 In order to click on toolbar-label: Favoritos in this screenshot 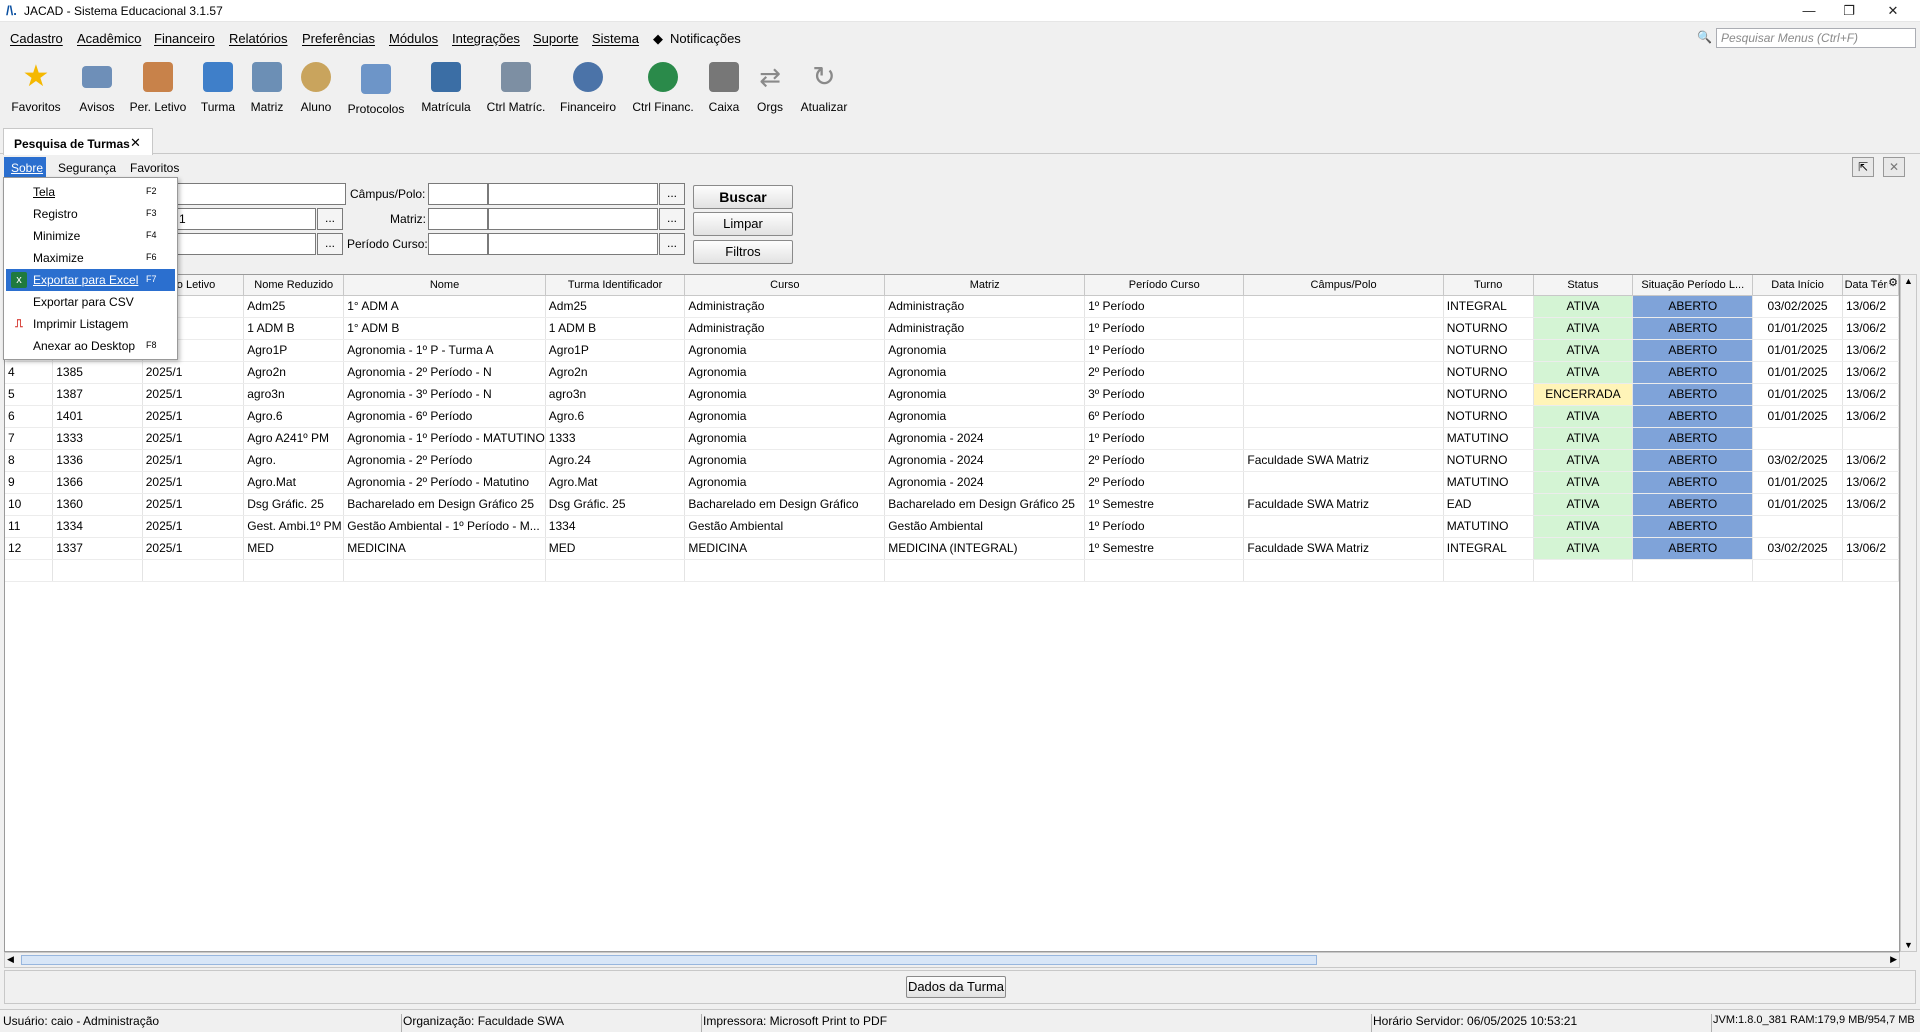, I will do `click(36, 107)`.